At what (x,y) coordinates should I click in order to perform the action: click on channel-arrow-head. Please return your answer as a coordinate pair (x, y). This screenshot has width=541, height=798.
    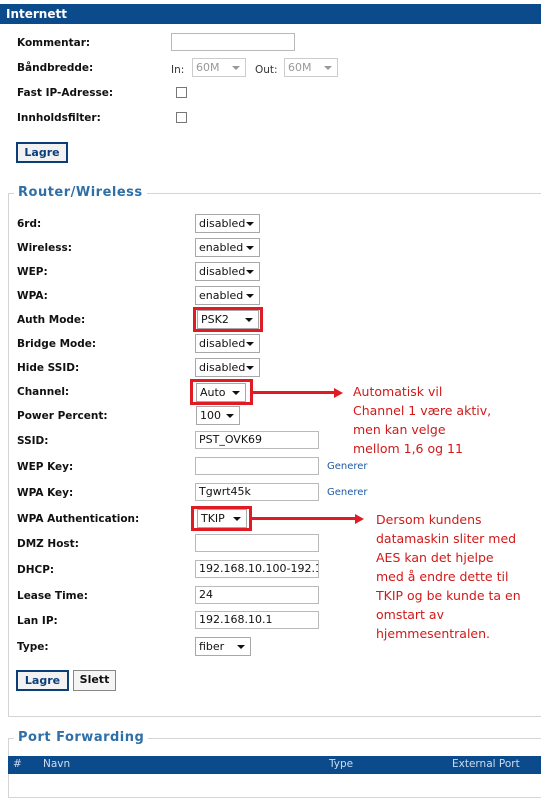
    Looking at the image, I should click on (338, 393).